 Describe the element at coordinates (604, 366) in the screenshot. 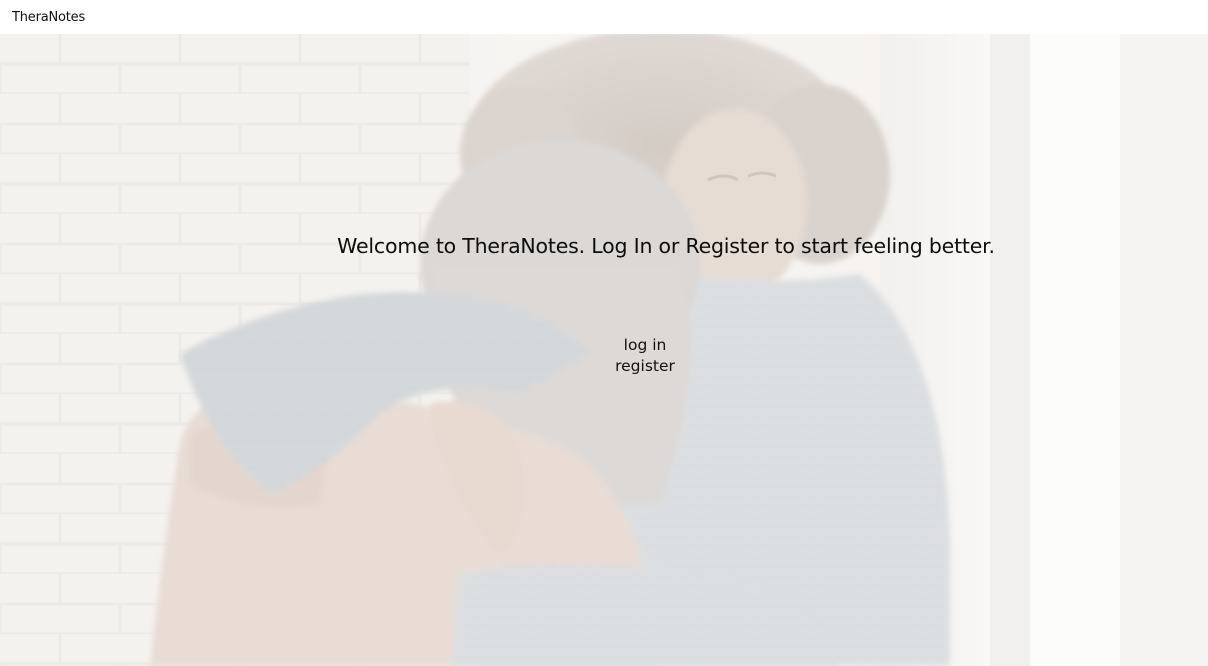

I see `register-link: register` at that location.